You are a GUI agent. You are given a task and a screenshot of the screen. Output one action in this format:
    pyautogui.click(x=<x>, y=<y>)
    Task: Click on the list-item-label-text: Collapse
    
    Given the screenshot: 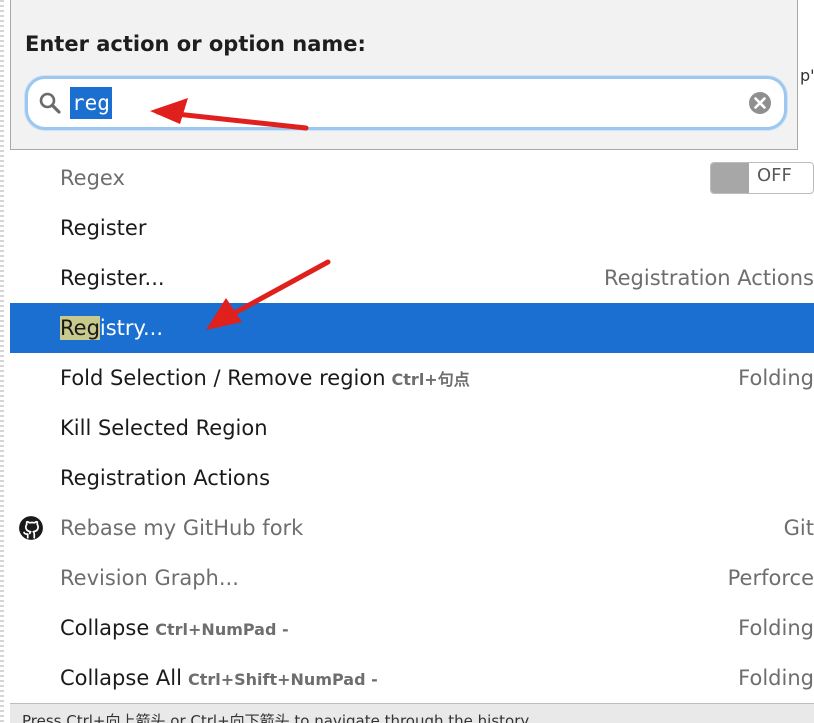 What is the action you would take?
    pyautogui.click(x=105, y=628)
    